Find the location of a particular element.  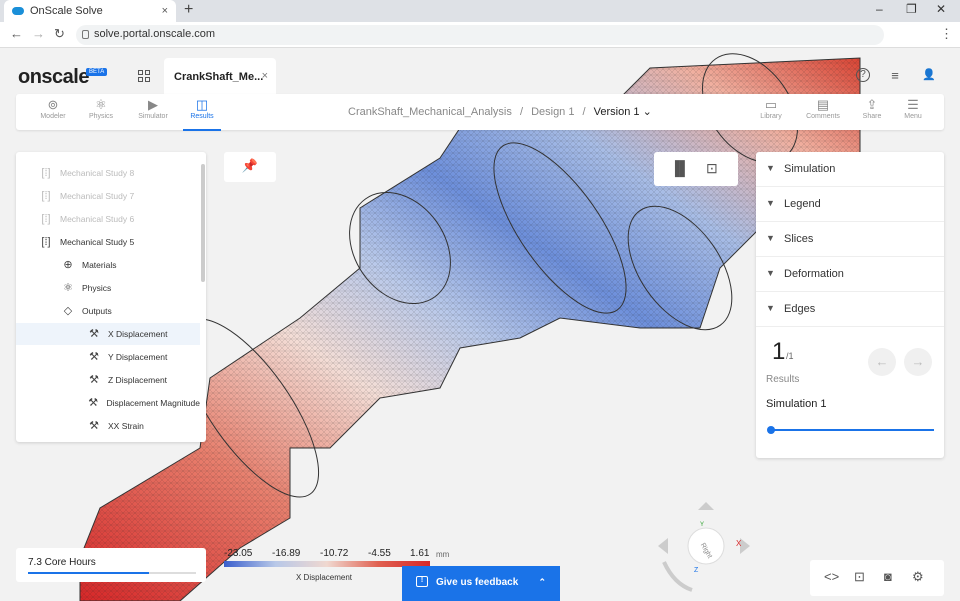

library-icon: ▭ is located at coordinates (771, 104).